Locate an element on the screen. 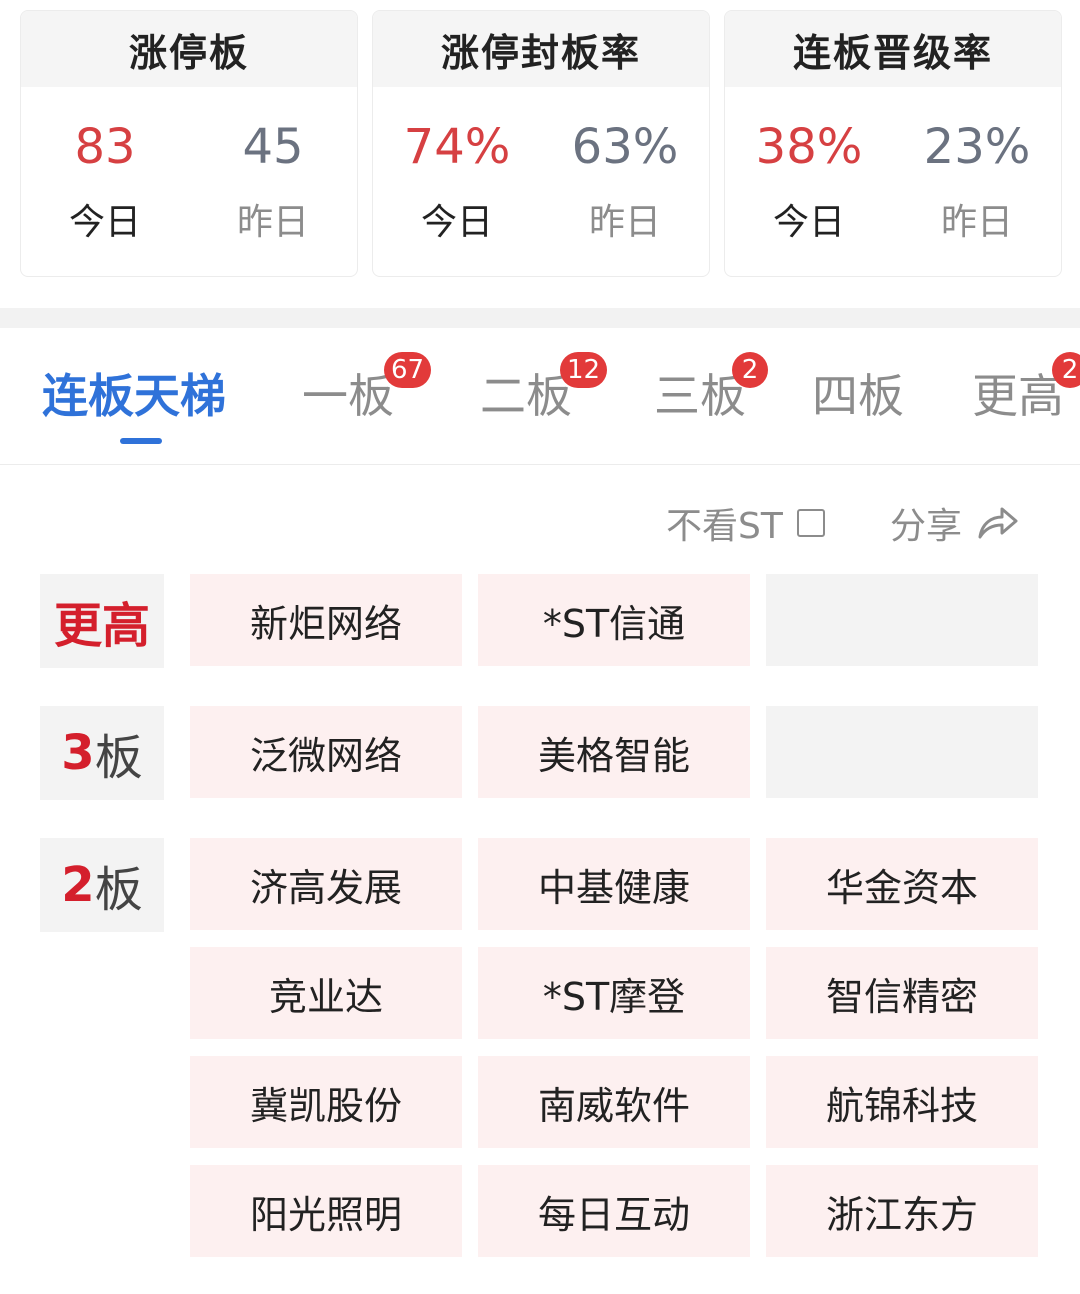  tab-ladder: 连板天梯 is located at coordinates (134, 393).